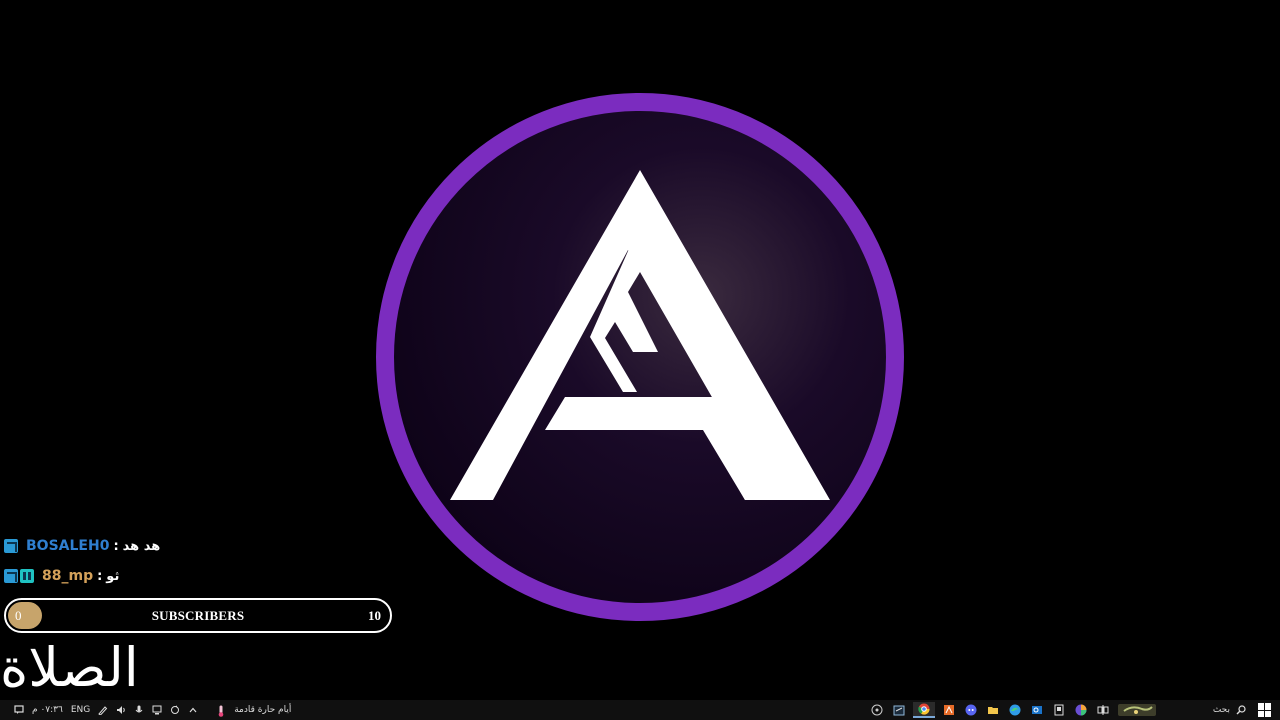 This screenshot has height=720, width=1280. I want to click on pen-icon, so click(103, 710).